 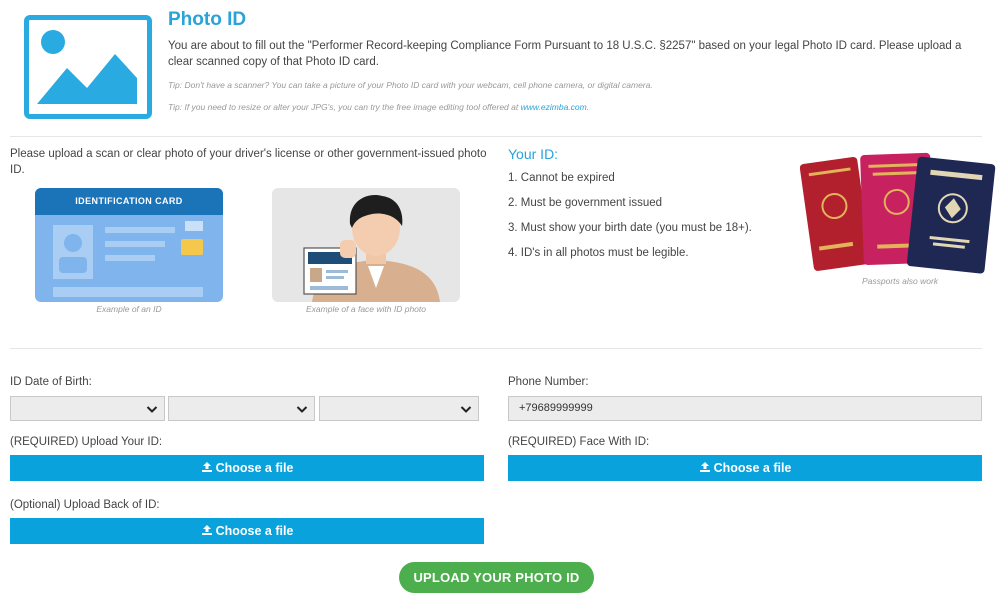 What do you see at coordinates (85, 505) in the screenshot?
I see `back-id-label: (Optional) Upload Back of ID:` at bounding box center [85, 505].